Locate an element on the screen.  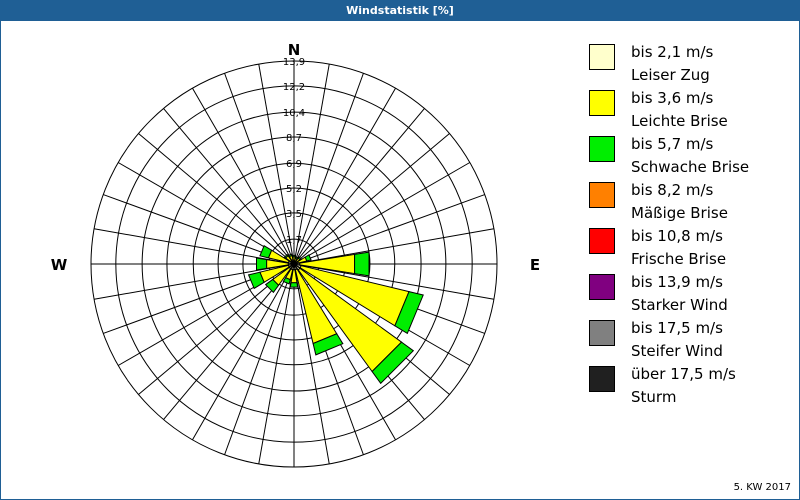
radial-tick-label: 10,4 is located at coordinates (294, 113).